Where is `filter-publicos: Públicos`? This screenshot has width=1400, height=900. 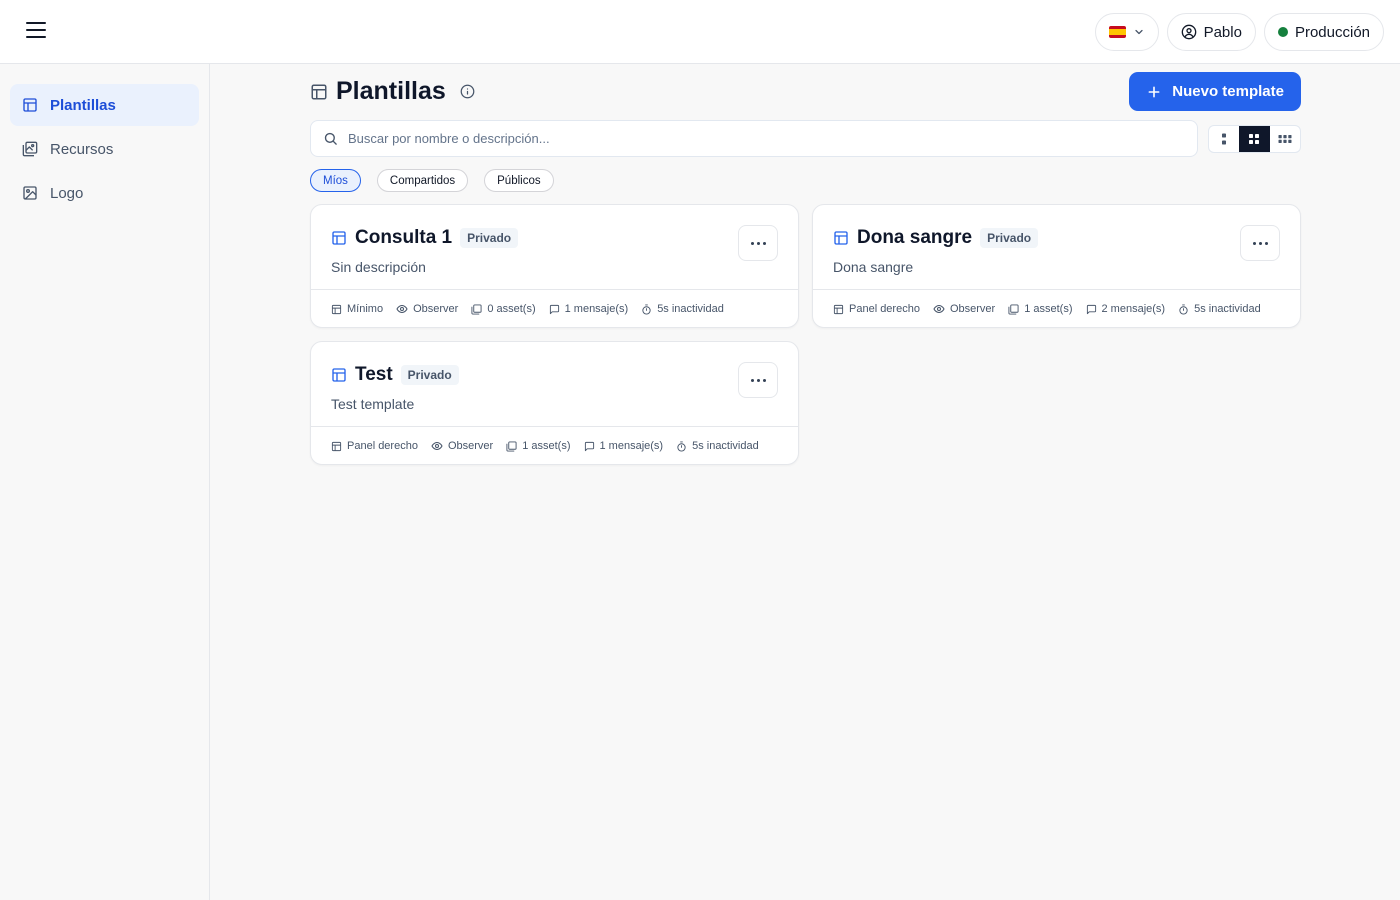 filter-publicos: Públicos is located at coordinates (519, 180).